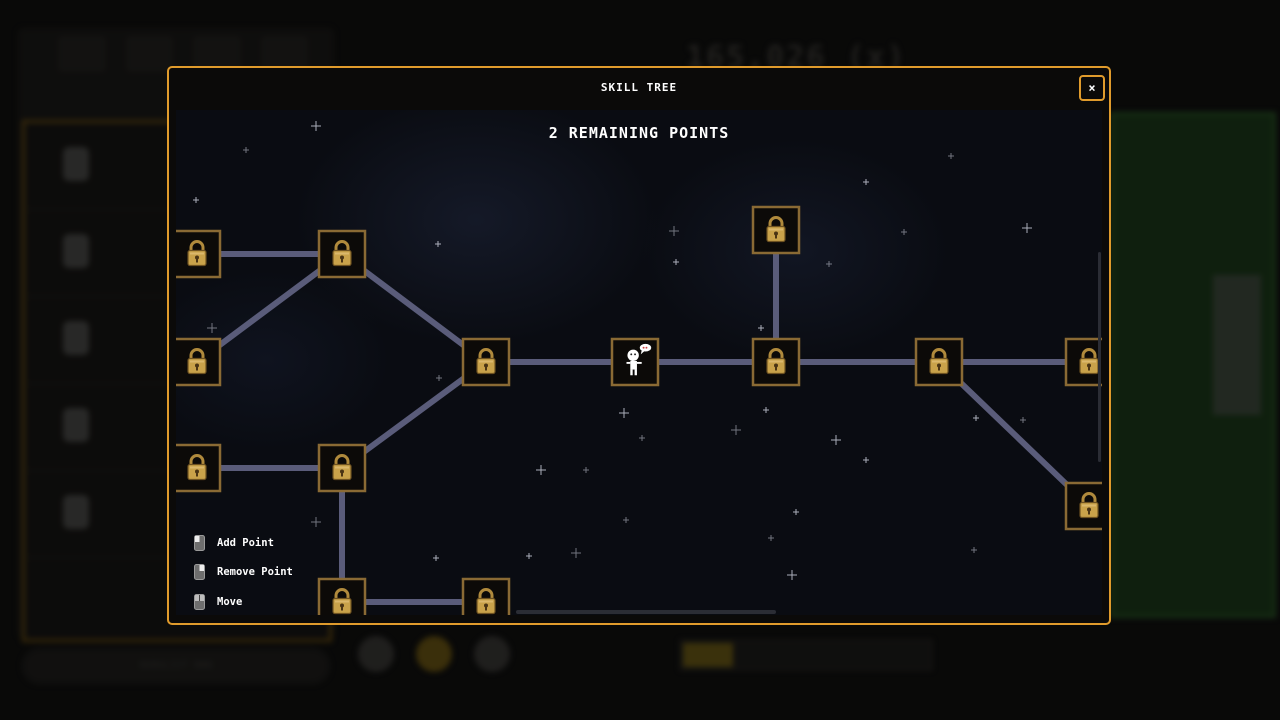 The image size is (1280, 720). Describe the element at coordinates (243, 601) in the screenshot. I see `legend-move: Move` at that location.